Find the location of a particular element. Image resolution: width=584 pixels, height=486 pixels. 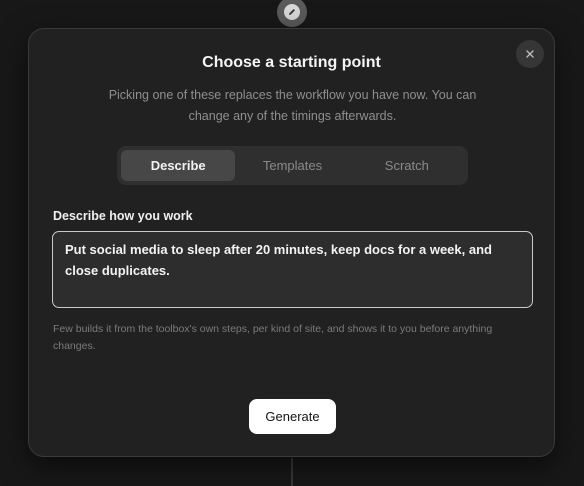

generate-button: Generate is located at coordinates (292, 416).